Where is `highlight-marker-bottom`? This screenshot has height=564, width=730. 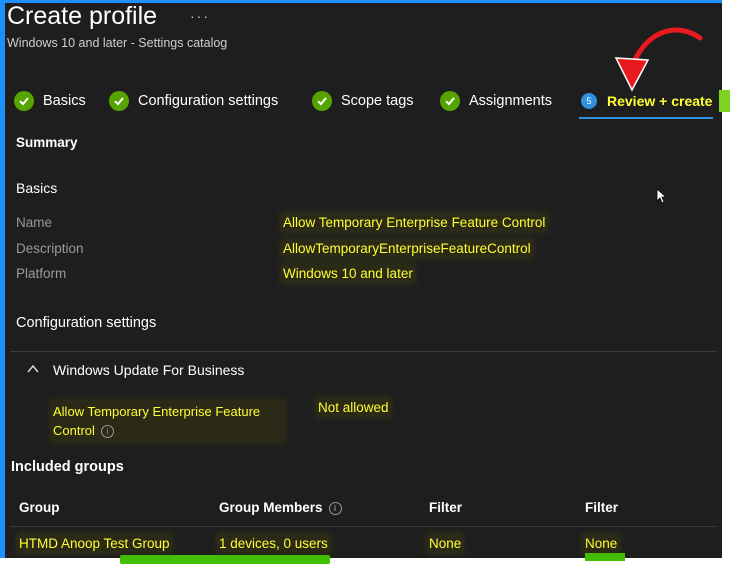 highlight-marker-bottom is located at coordinates (225, 559).